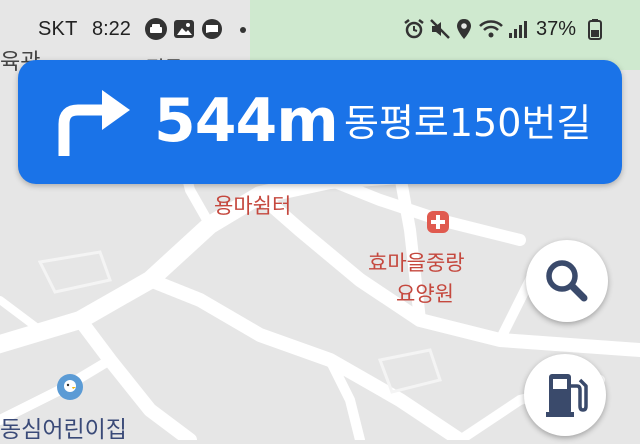 The height and width of the screenshot is (444, 640). What do you see at coordinates (91, 123) in the screenshot?
I see `turn-right-icon` at bounding box center [91, 123].